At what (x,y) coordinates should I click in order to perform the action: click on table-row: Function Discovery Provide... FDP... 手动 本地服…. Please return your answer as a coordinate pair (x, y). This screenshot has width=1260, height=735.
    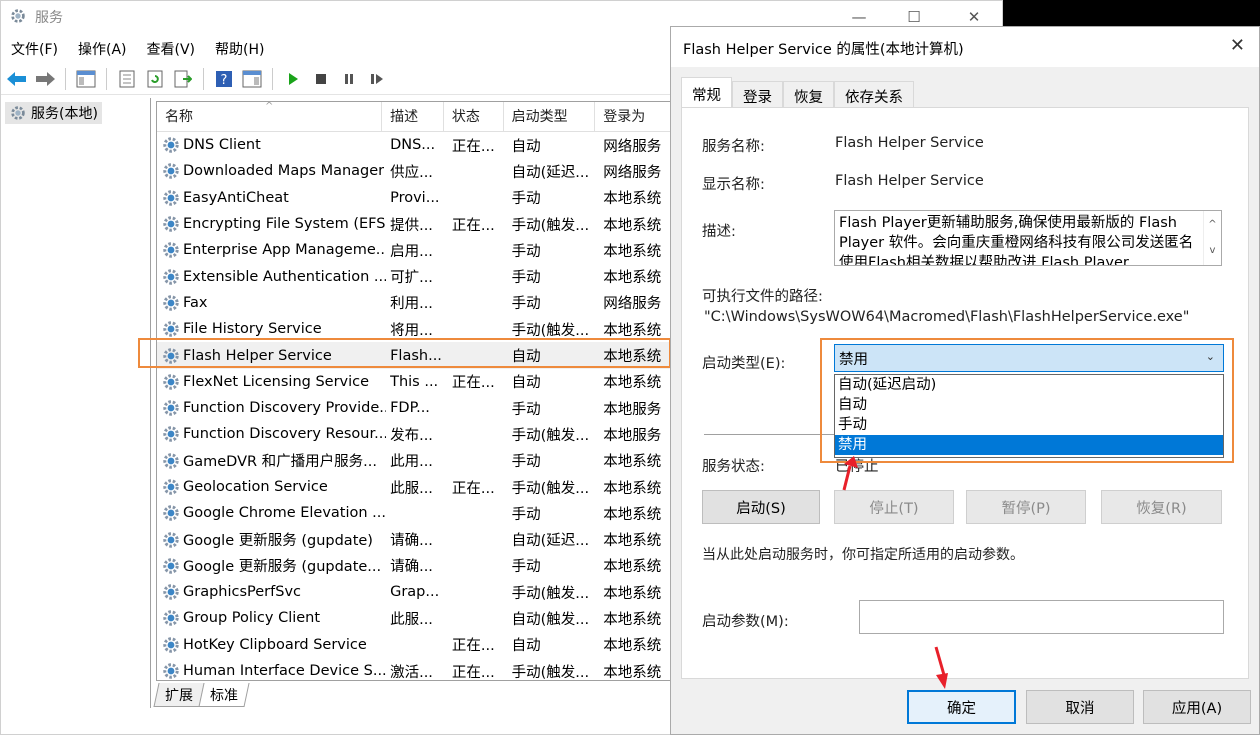
    Looking at the image, I should click on (414, 408).